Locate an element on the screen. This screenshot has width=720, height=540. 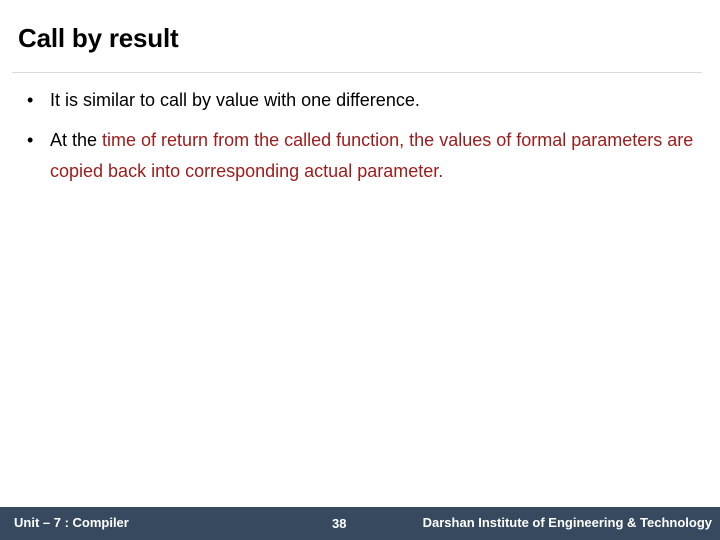
footer-page-number: 38 is located at coordinates (339, 523).